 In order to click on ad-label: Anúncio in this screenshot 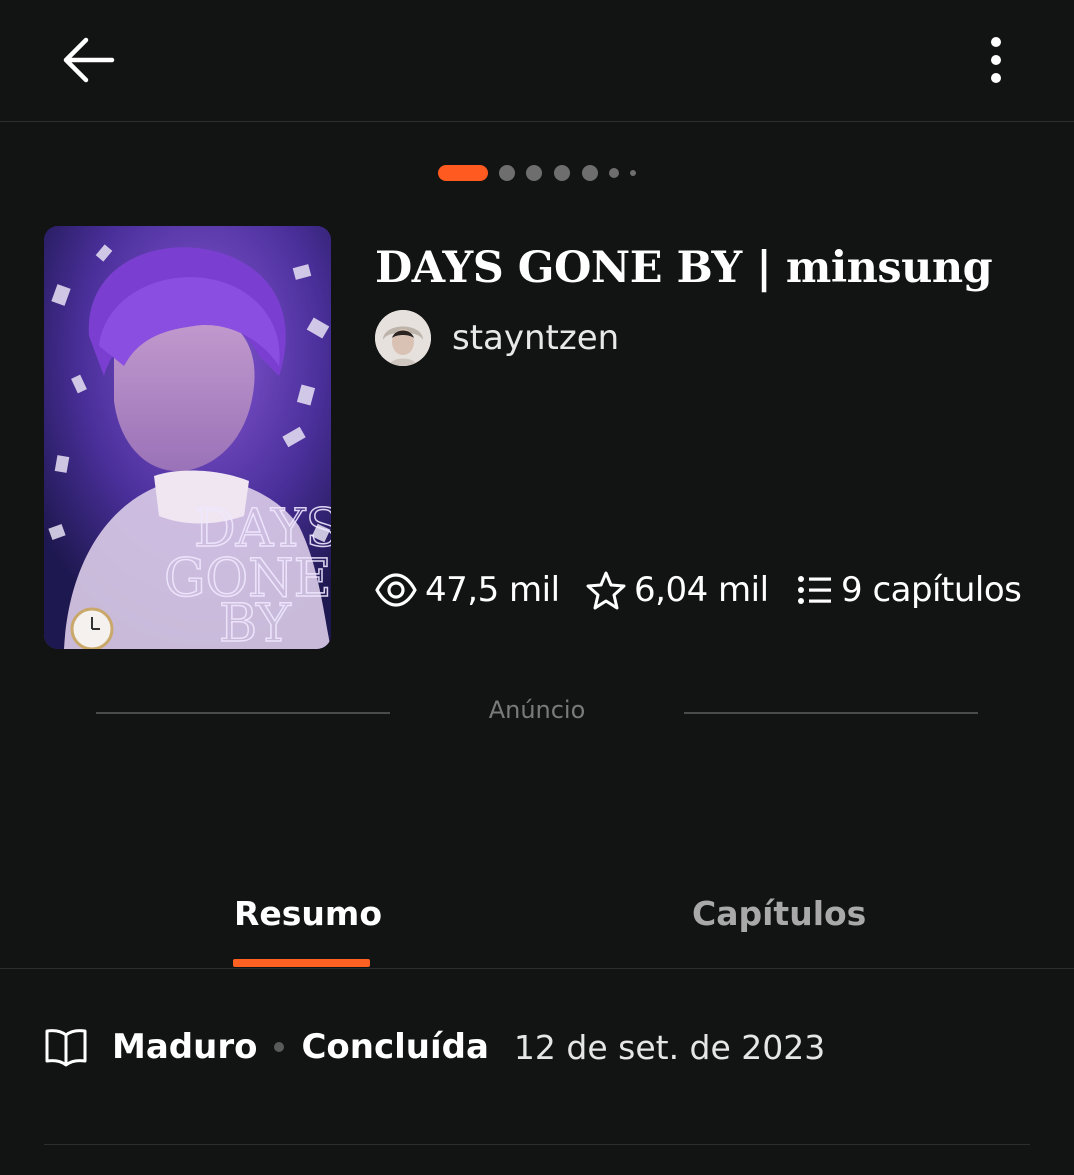, I will do `click(537, 710)`.